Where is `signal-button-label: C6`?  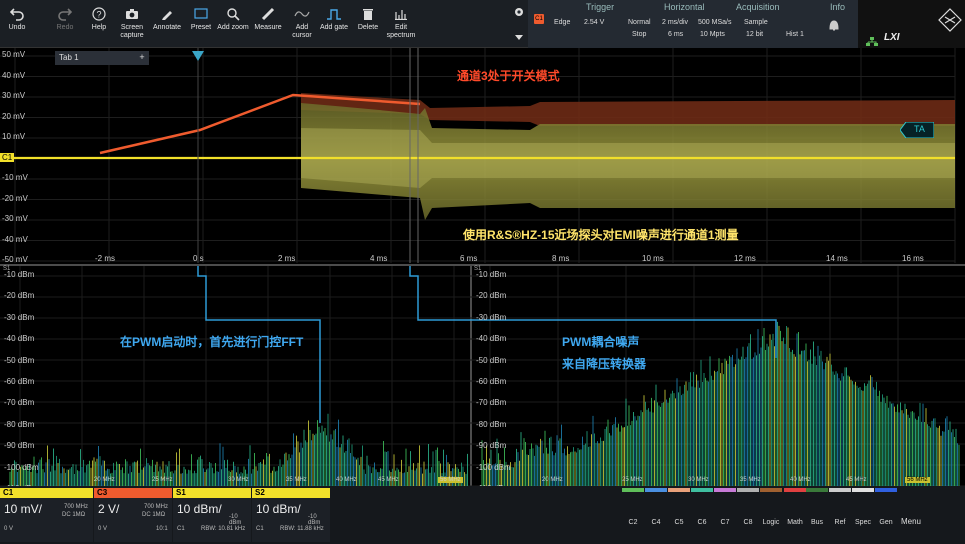 signal-button-label: C6 is located at coordinates (702, 522).